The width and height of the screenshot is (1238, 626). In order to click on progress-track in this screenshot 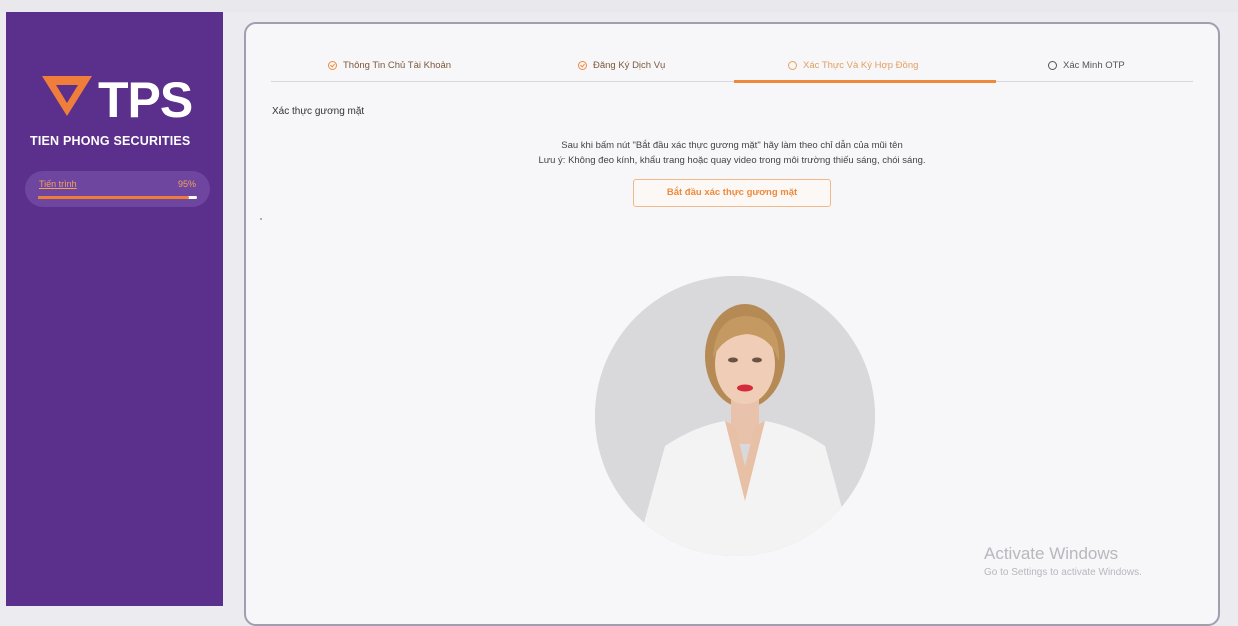, I will do `click(117, 197)`.